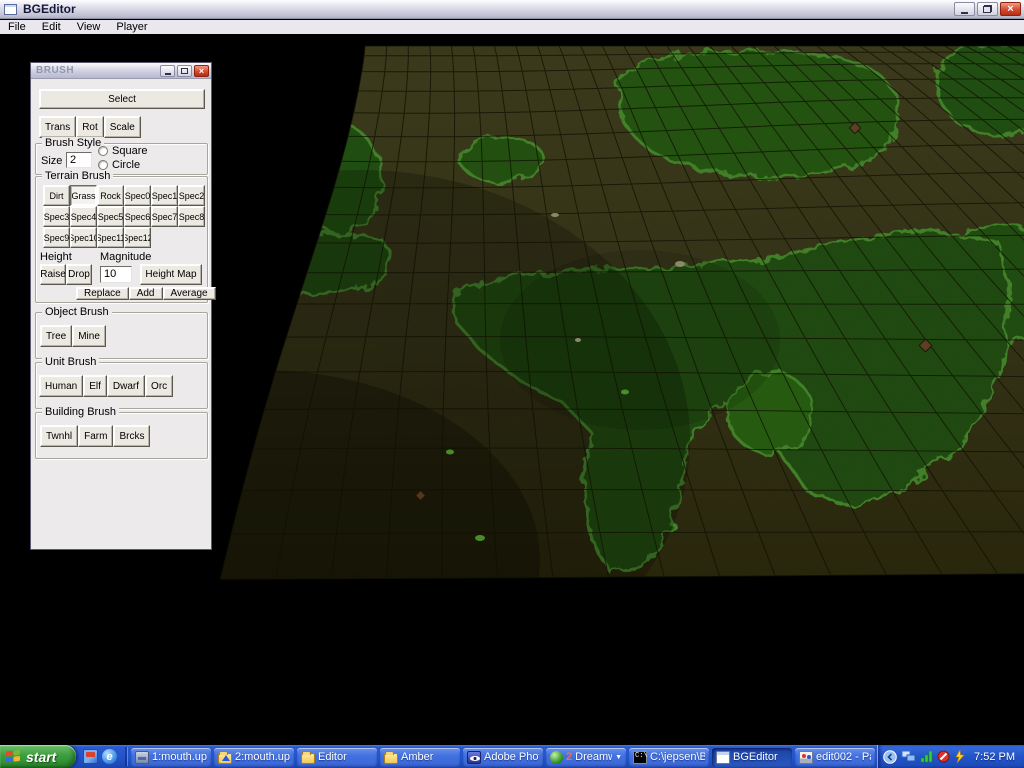 This screenshot has height=768, width=1024. Describe the element at coordinates (131, 27) in the screenshot. I see `menu-item-player: Player` at that location.